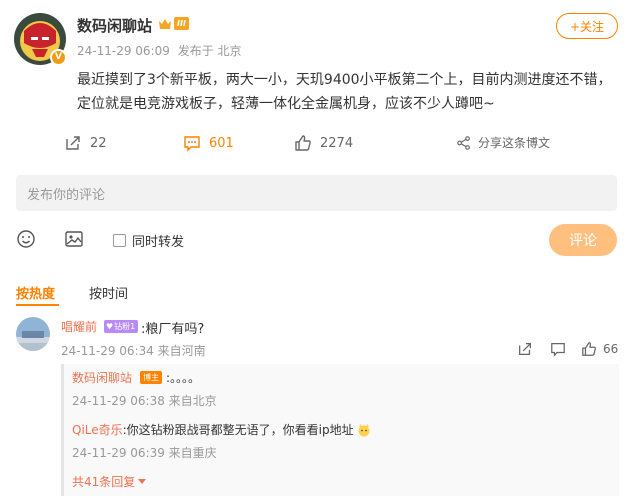  I want to click on tab-sort-time: 按时间, so click(108, 292).